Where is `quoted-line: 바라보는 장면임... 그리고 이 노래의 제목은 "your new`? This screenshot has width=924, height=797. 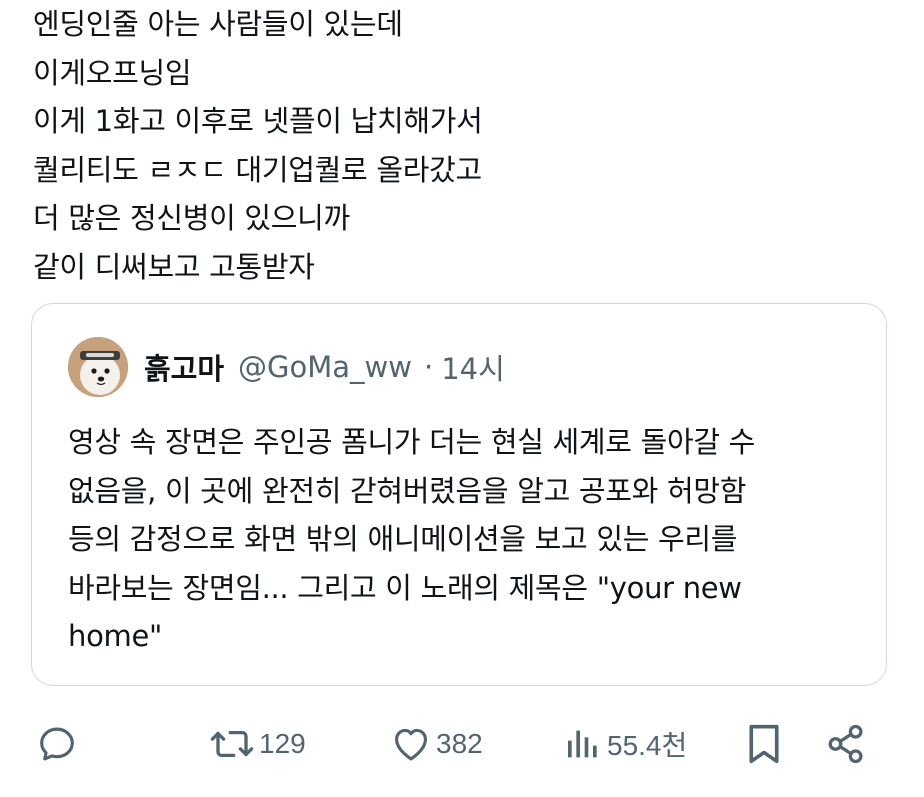
quoted-line: 바라보는 장면임... 그리고 이 노래의 제목은 "your new is located at coordinates (405, 587).